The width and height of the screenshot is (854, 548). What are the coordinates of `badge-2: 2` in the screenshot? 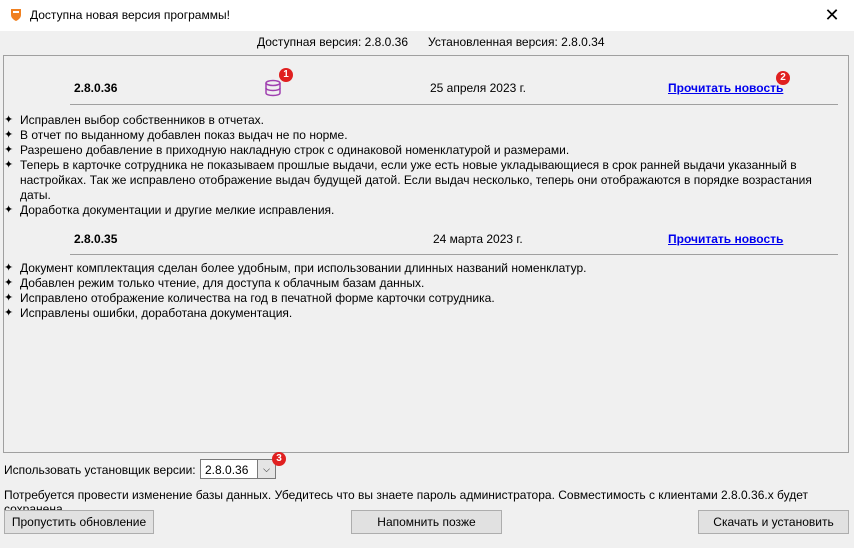 It's located at (783, 78).